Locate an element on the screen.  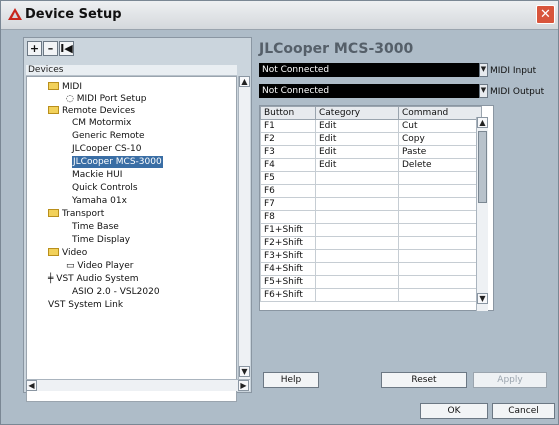
col-header-button: Button is located at coordinates (288, 113).